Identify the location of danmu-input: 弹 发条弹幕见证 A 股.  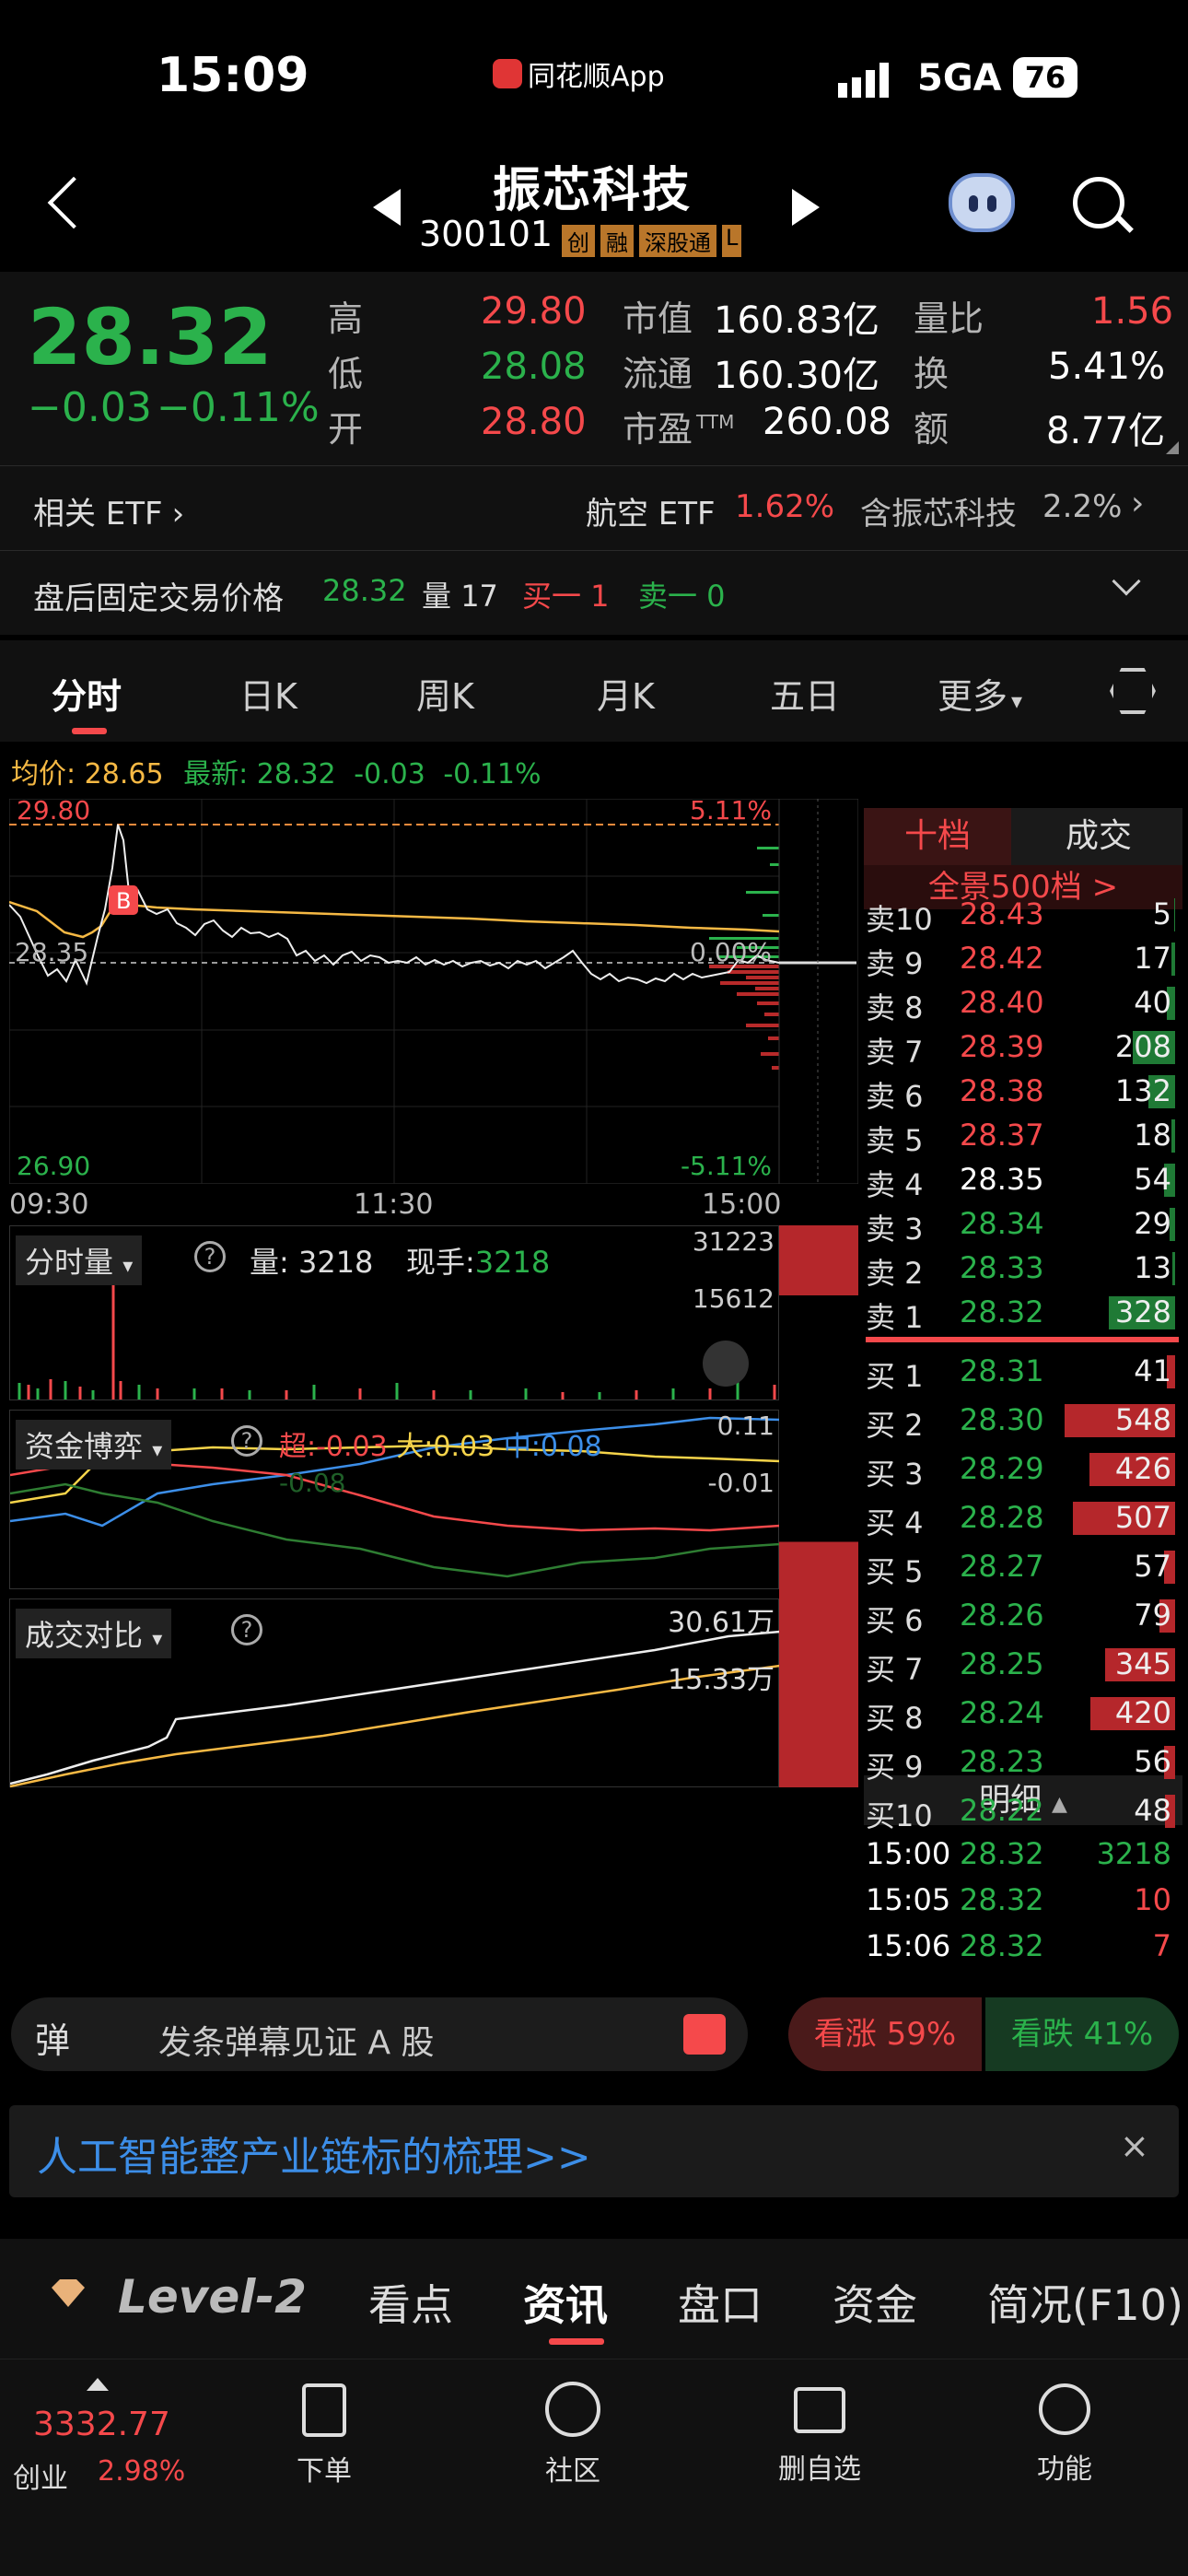
(379, 2034).